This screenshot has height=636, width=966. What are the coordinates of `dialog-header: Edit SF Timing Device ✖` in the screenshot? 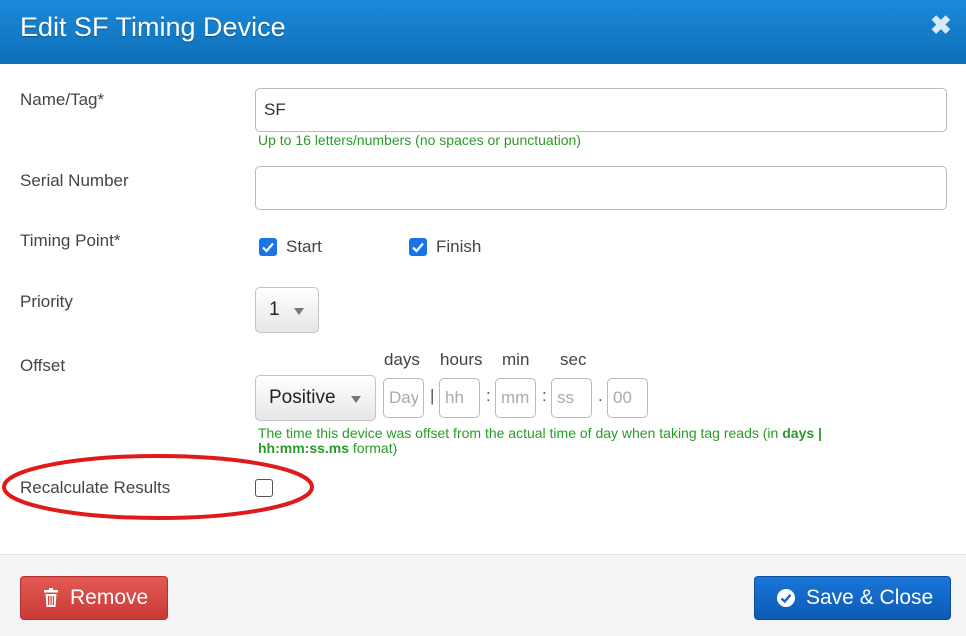 It's located at (483, 32).